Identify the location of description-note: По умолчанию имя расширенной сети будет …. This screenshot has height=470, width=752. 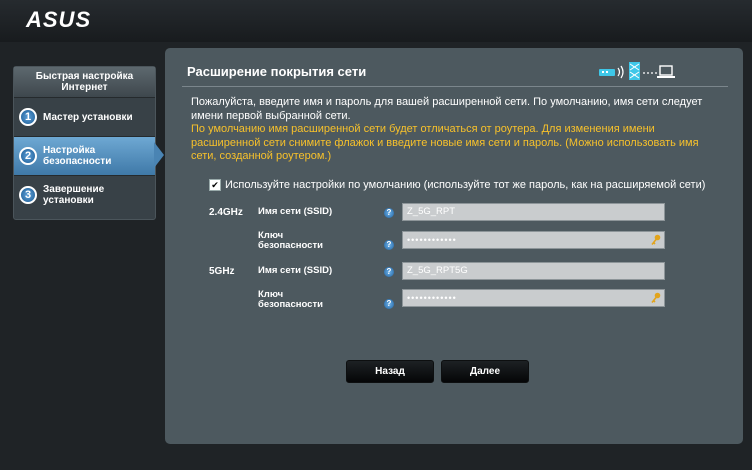
(445, 142).